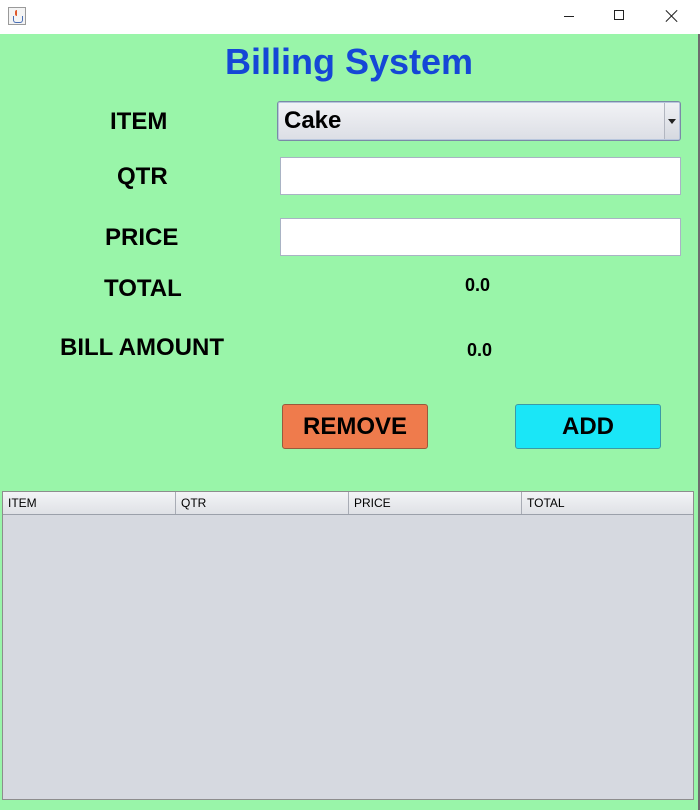 The width and height of the screenshot is (700, 810). I want to click on table-header: ITEM QTR PRICE TOTAL, so click(348, 503).